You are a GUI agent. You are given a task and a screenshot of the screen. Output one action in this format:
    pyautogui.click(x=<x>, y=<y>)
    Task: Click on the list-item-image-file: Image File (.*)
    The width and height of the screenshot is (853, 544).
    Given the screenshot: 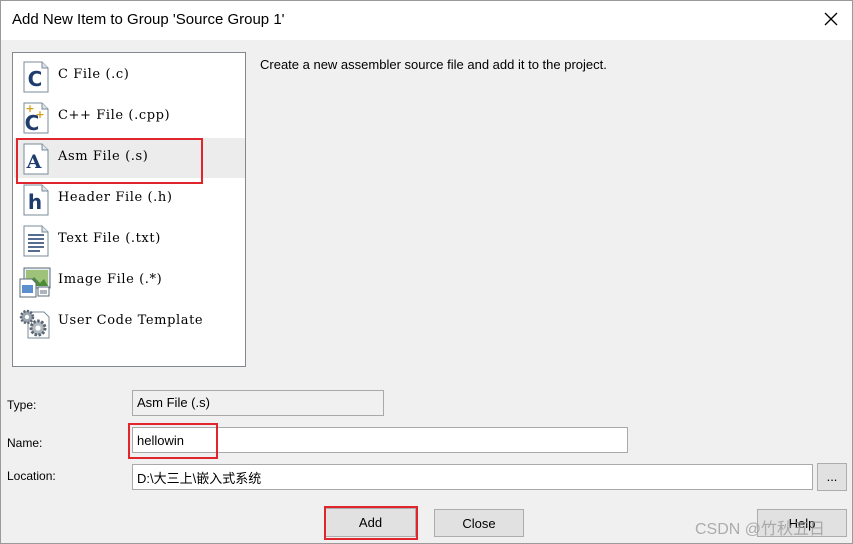 What is the action you would take?
    pyautogui.click(x=129, y=281)
    